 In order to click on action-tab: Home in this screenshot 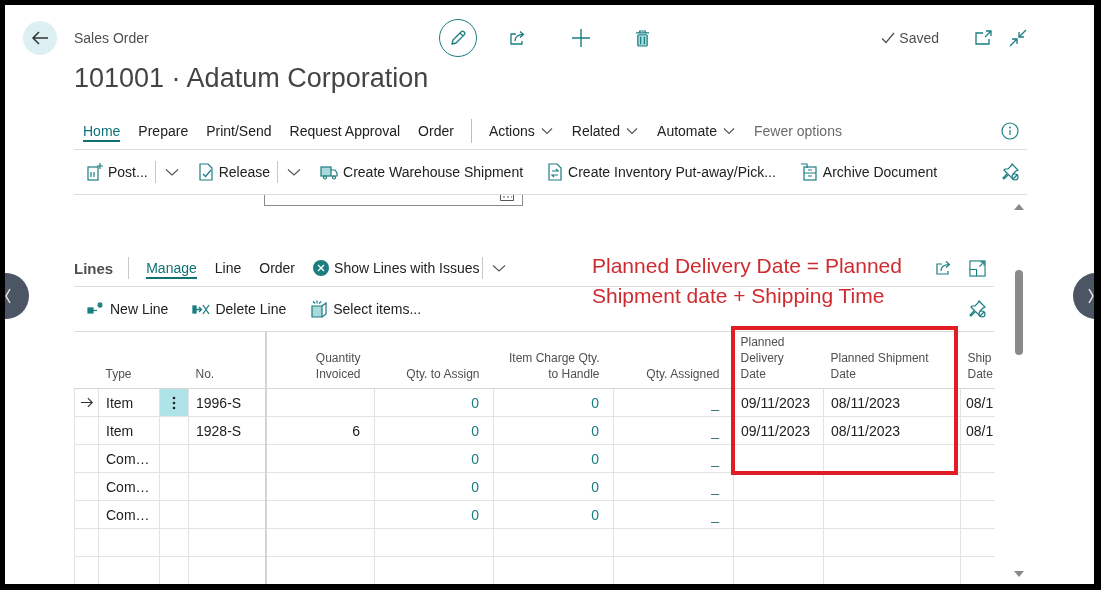, I will do `click(102, 131)`.